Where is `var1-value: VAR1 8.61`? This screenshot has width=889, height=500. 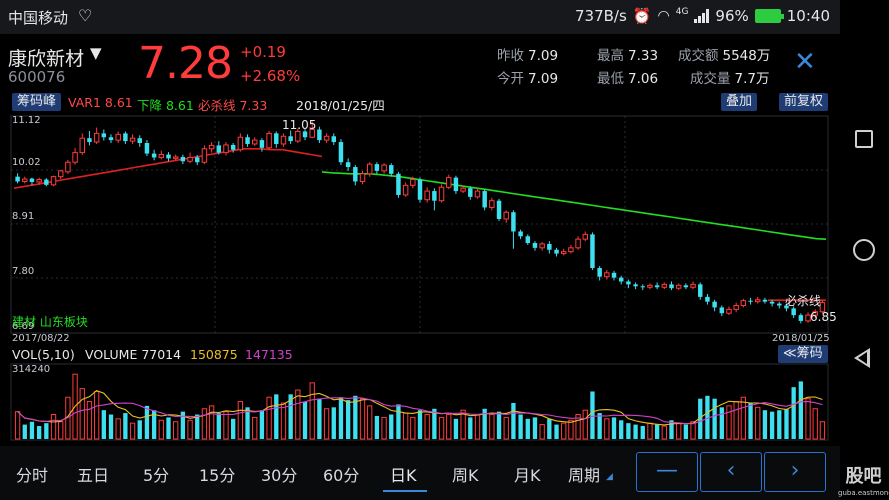 var1-value: VAR1 8.61 is located at coordinates (100, 102).